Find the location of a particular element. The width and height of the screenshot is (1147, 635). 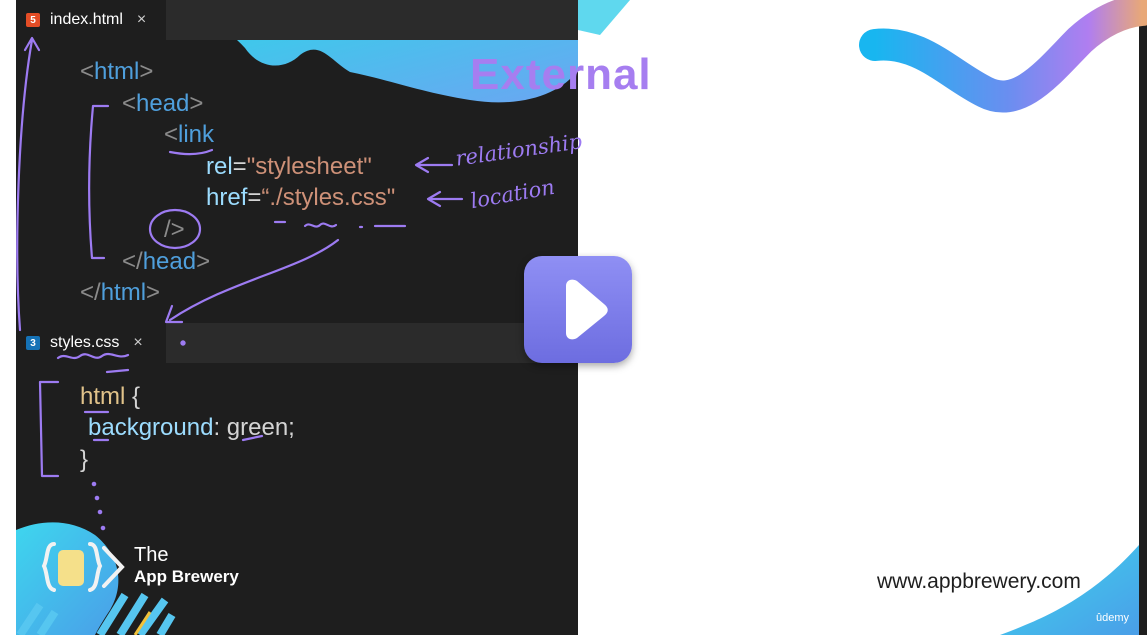

brand-line-2: App Brewery is located at coordinates (186, 576).